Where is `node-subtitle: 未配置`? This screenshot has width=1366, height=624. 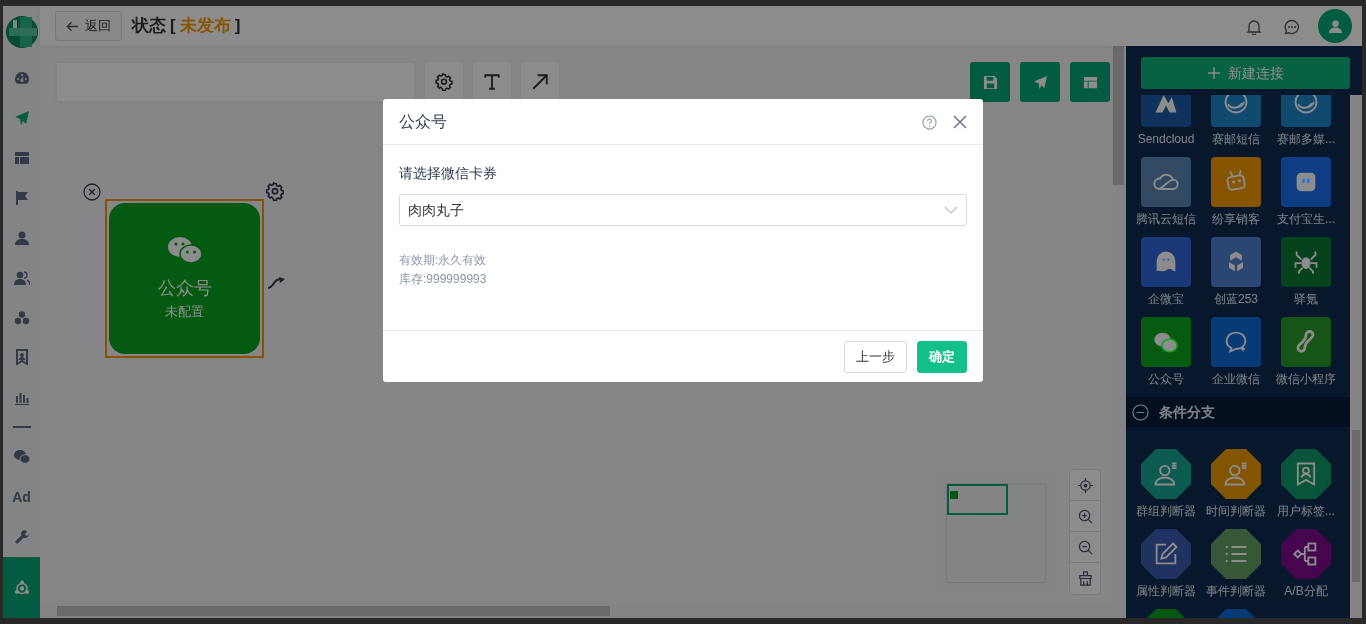 node-subtitle: 未配置 is located at coordinates (184, 312).